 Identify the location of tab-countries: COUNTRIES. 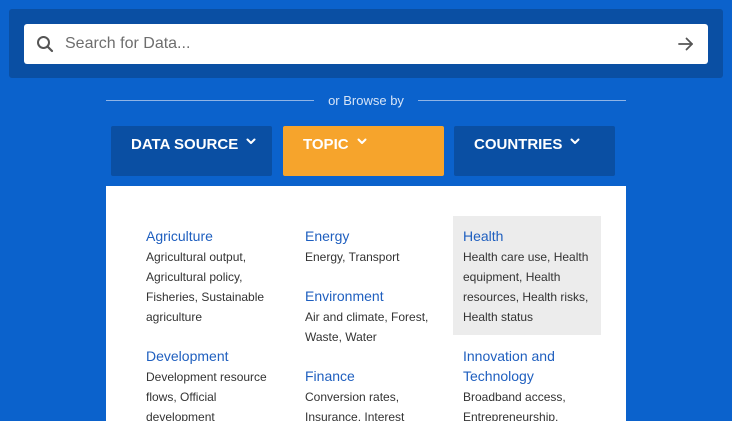
(534, 151).